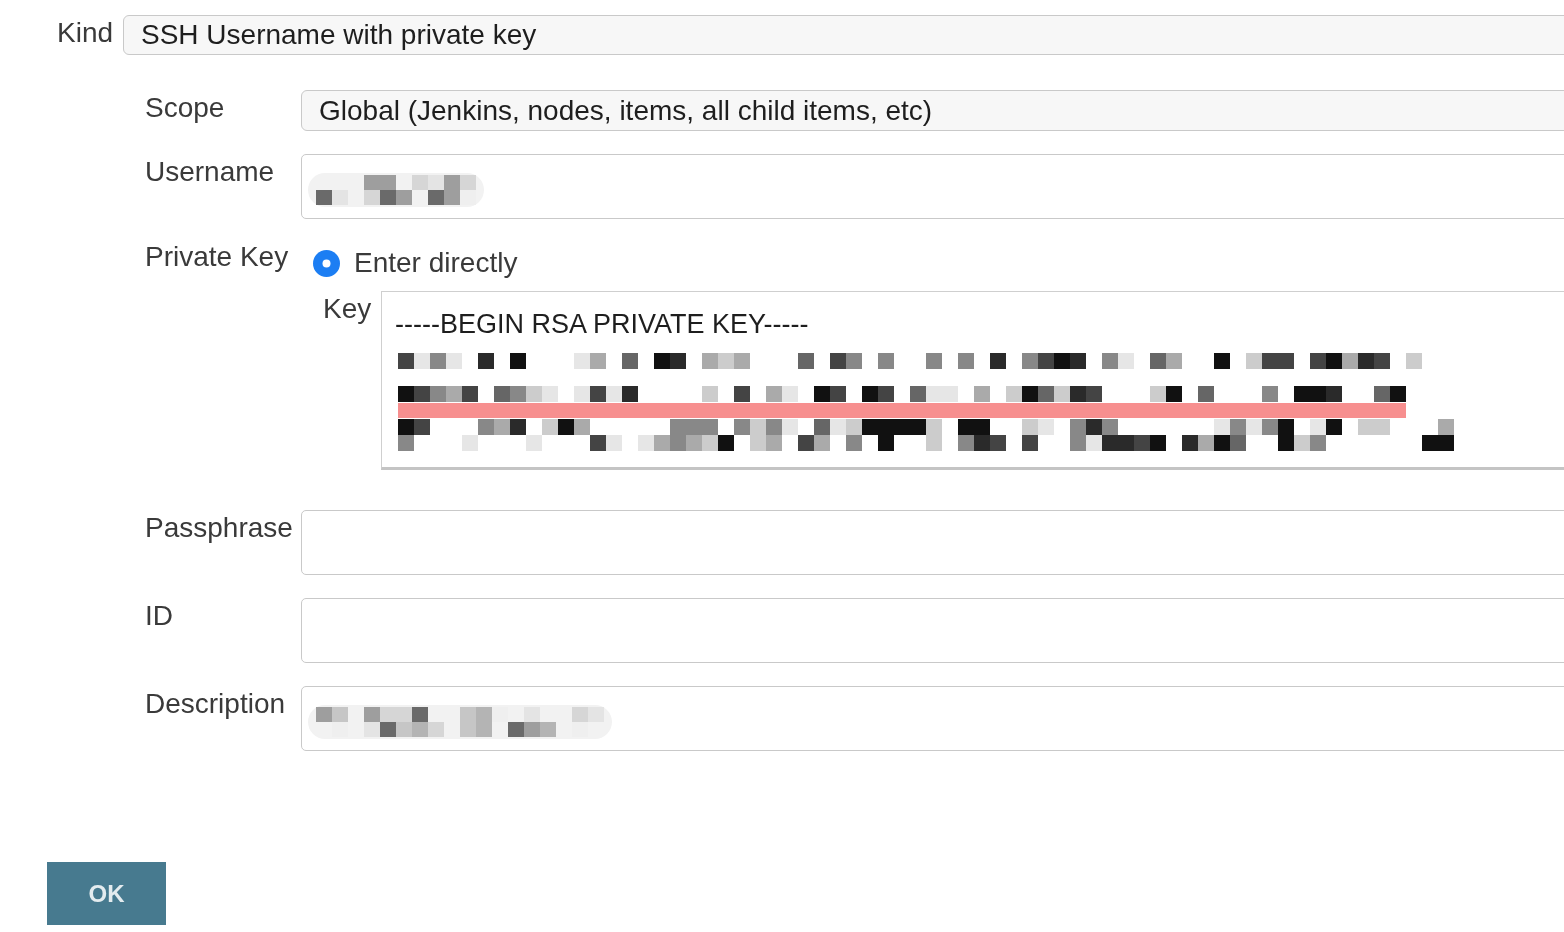 This screenshot has height=932, width=1564. I want to click on radio-label: Enter directly, so click(436, 263).